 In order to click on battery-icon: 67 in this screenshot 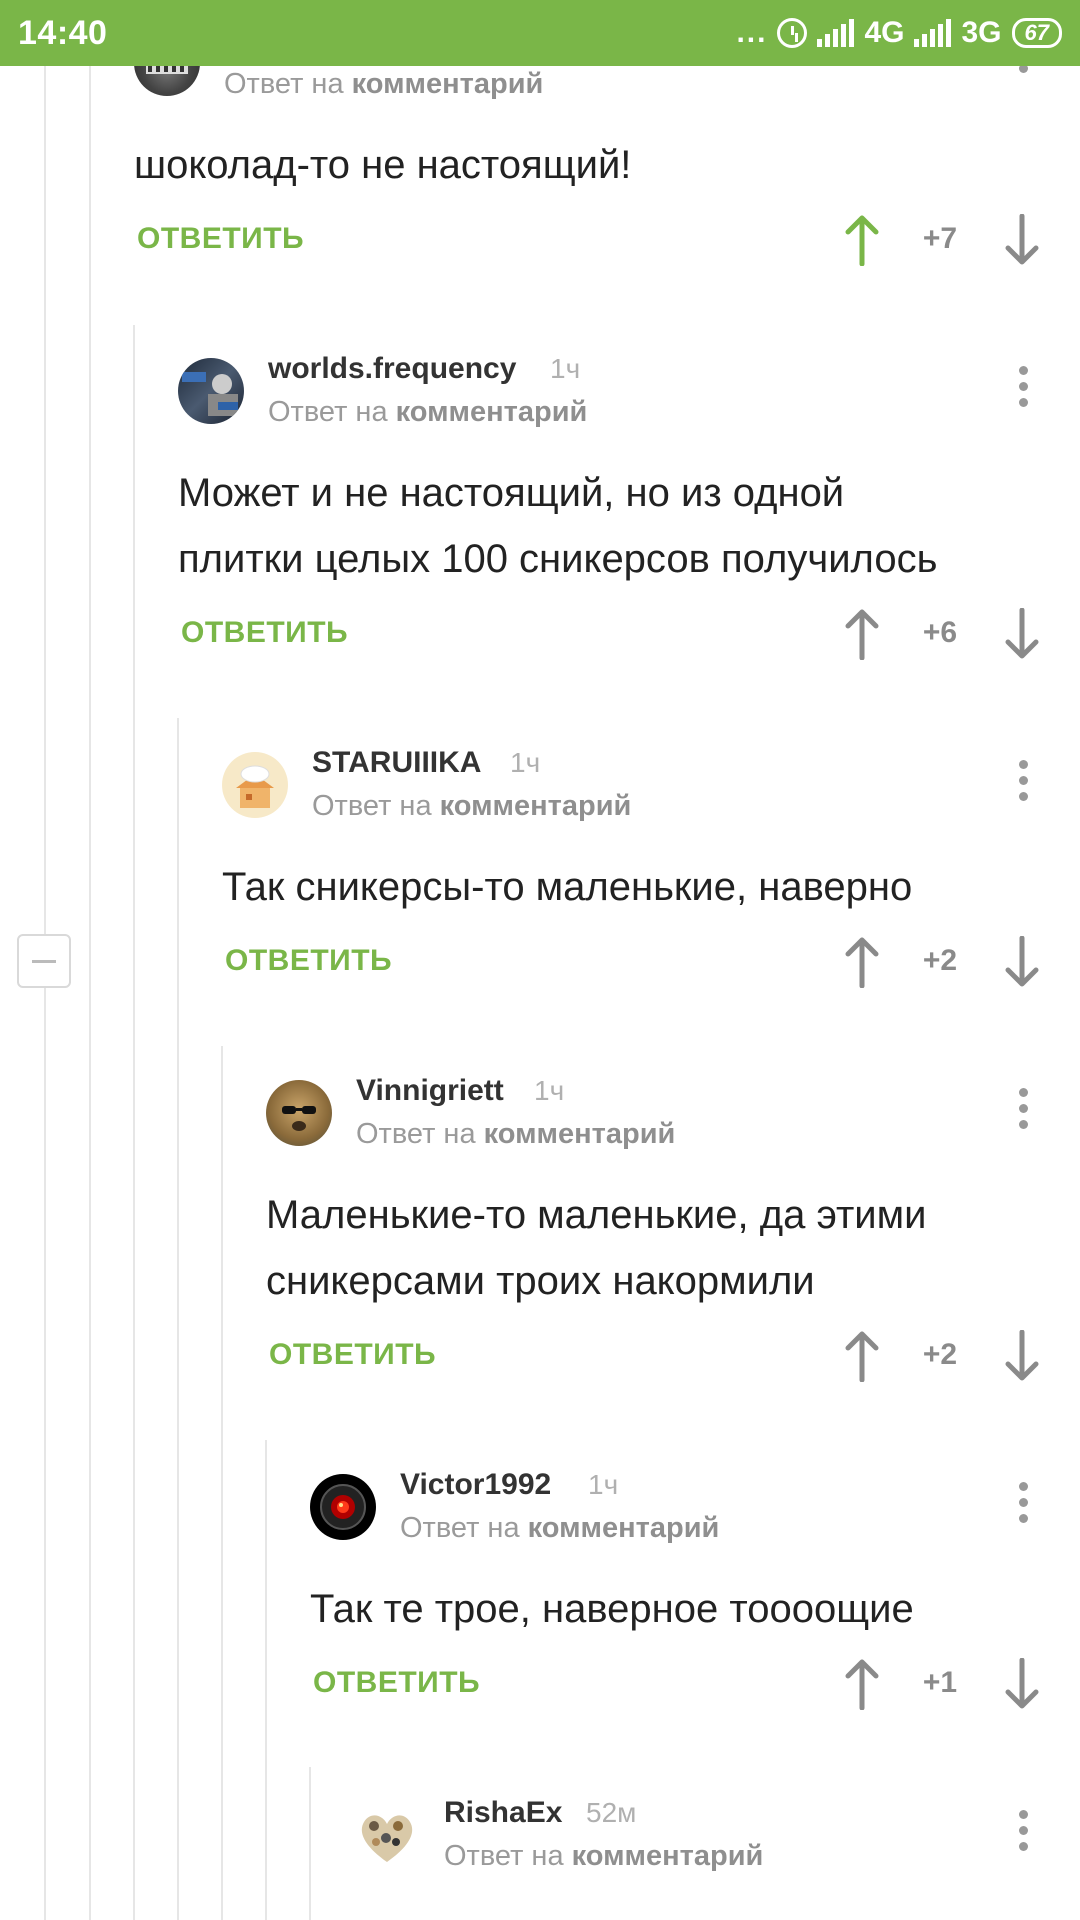, I will do `click(1036, 33)`.